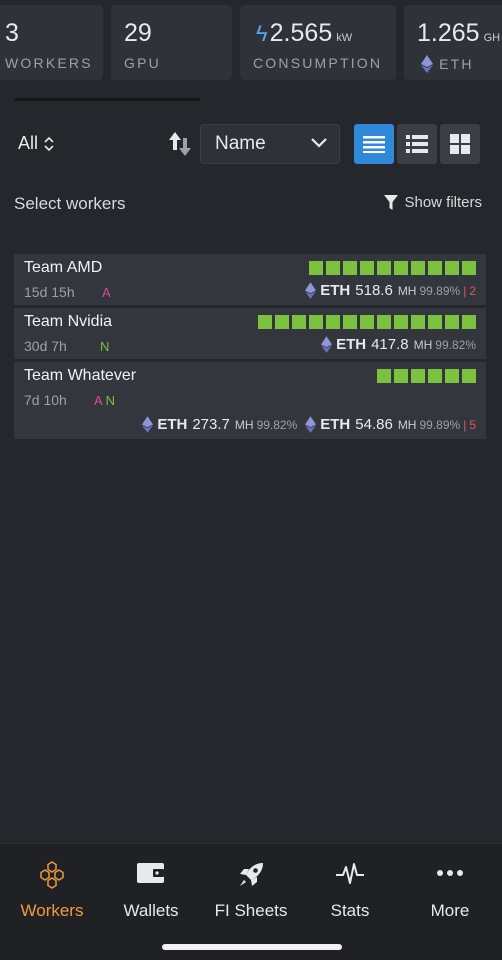  What do you see at coordinates (252, 947) in the screenshot?
I see `home-indicator` at bounding box center [252, 947].